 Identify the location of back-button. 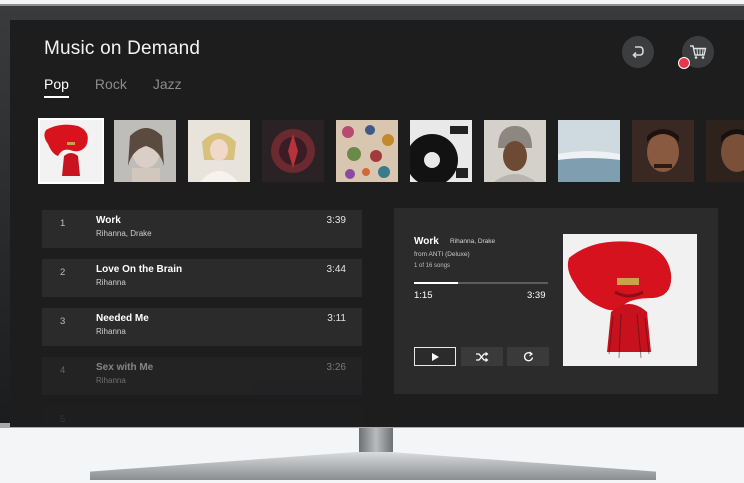
(638, 52).